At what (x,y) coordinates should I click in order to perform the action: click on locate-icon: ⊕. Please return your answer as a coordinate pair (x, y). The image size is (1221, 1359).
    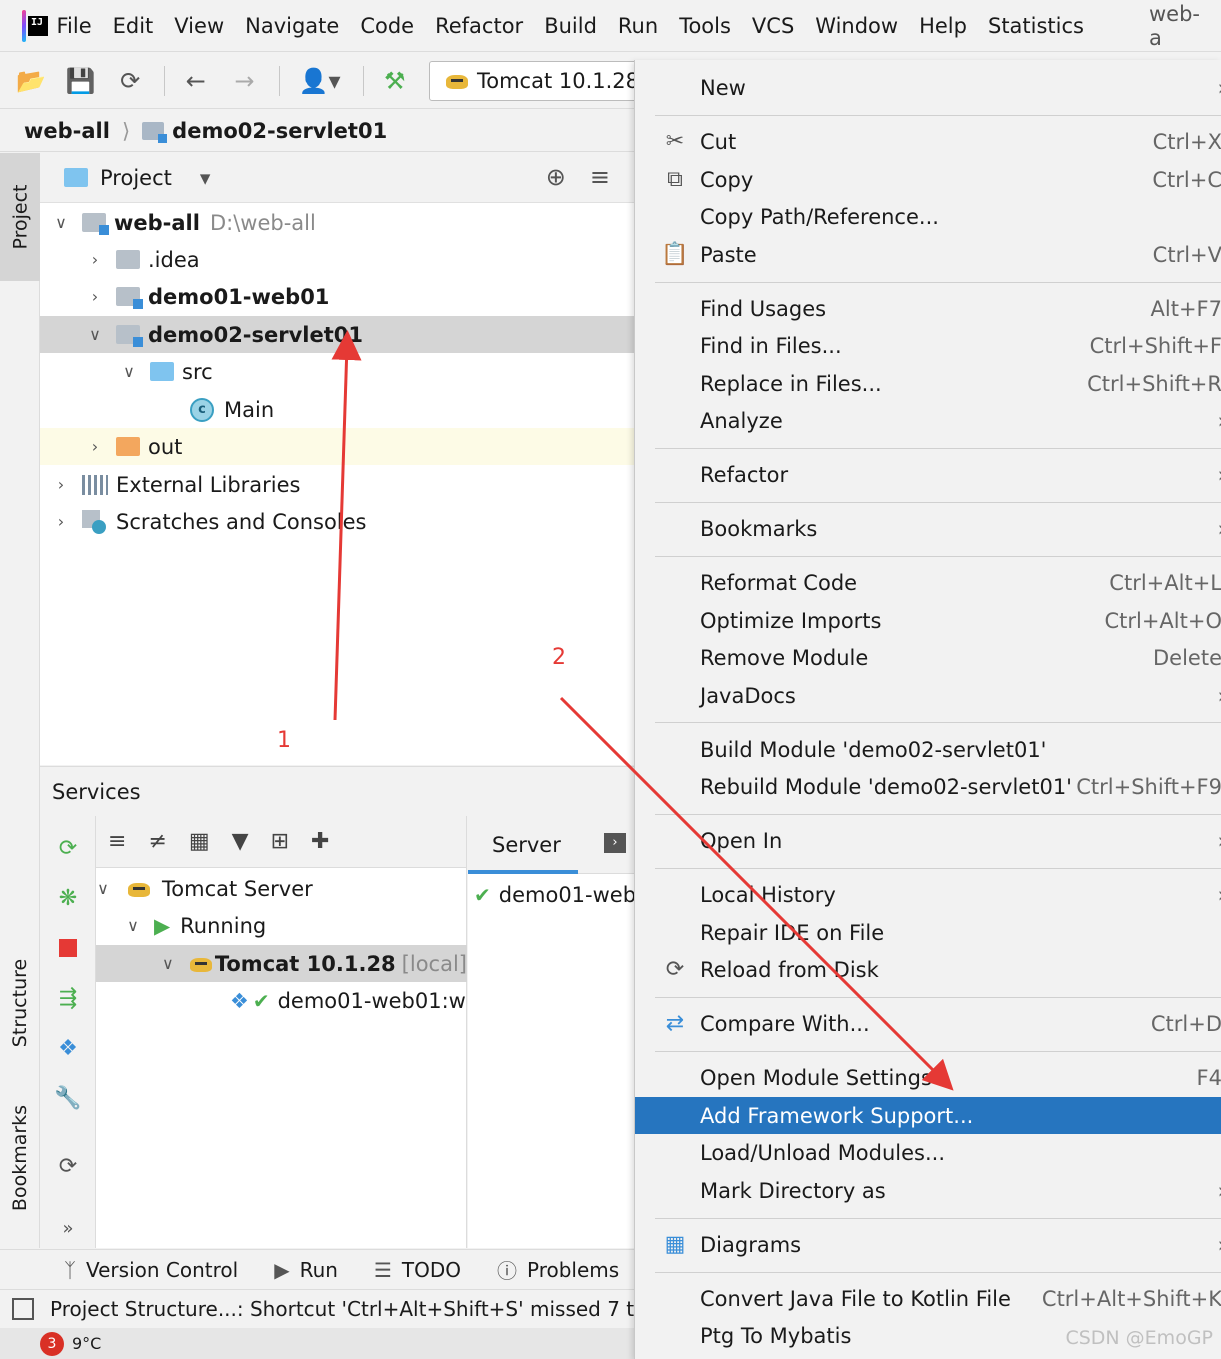
    Looking at the image, I should click on (556, 177).